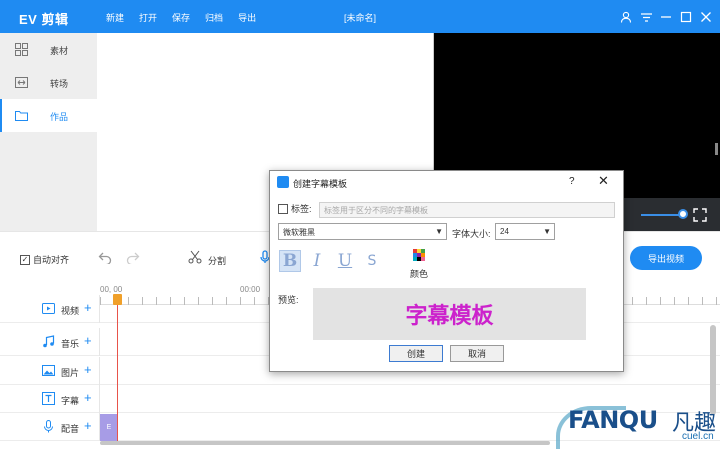 The height and width of the screenshot is (449, 720). Describe the element at coordinates (317, 261) in the screenshot. I see `italic-button: I` at that location.